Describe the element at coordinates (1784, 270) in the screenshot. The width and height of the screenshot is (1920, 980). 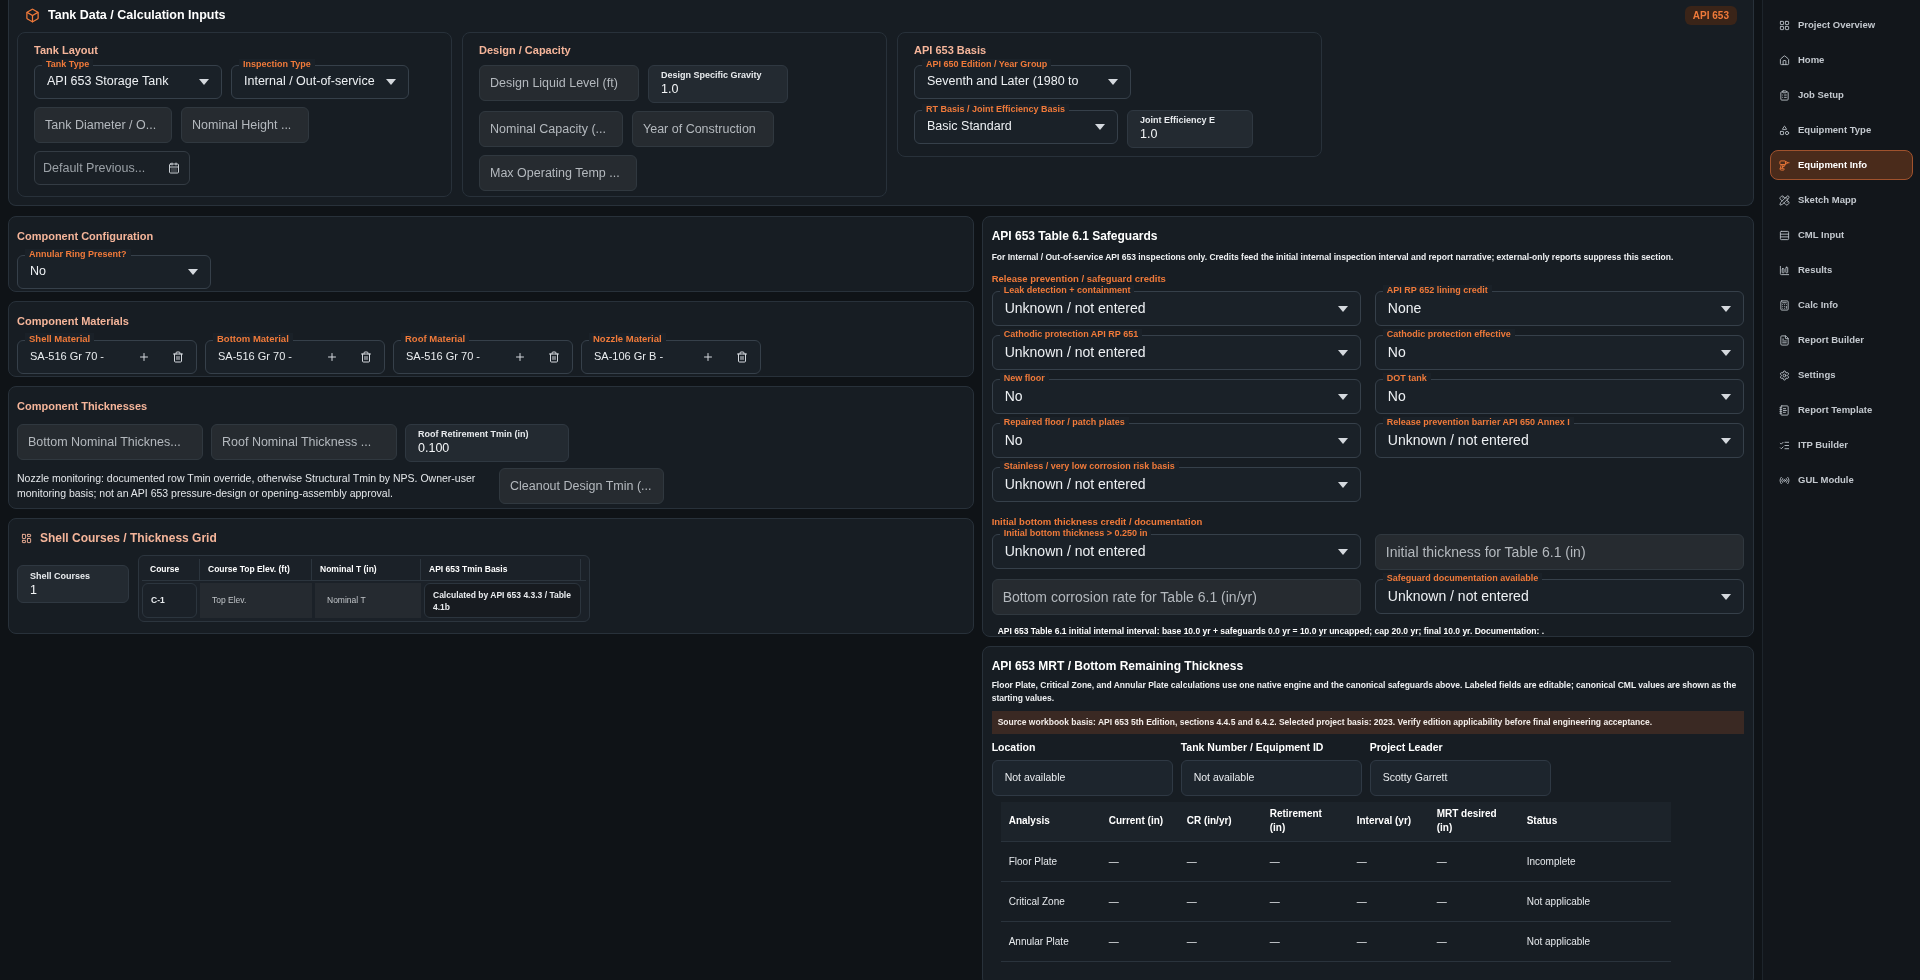
I see `bar-chart-icon` at that location.